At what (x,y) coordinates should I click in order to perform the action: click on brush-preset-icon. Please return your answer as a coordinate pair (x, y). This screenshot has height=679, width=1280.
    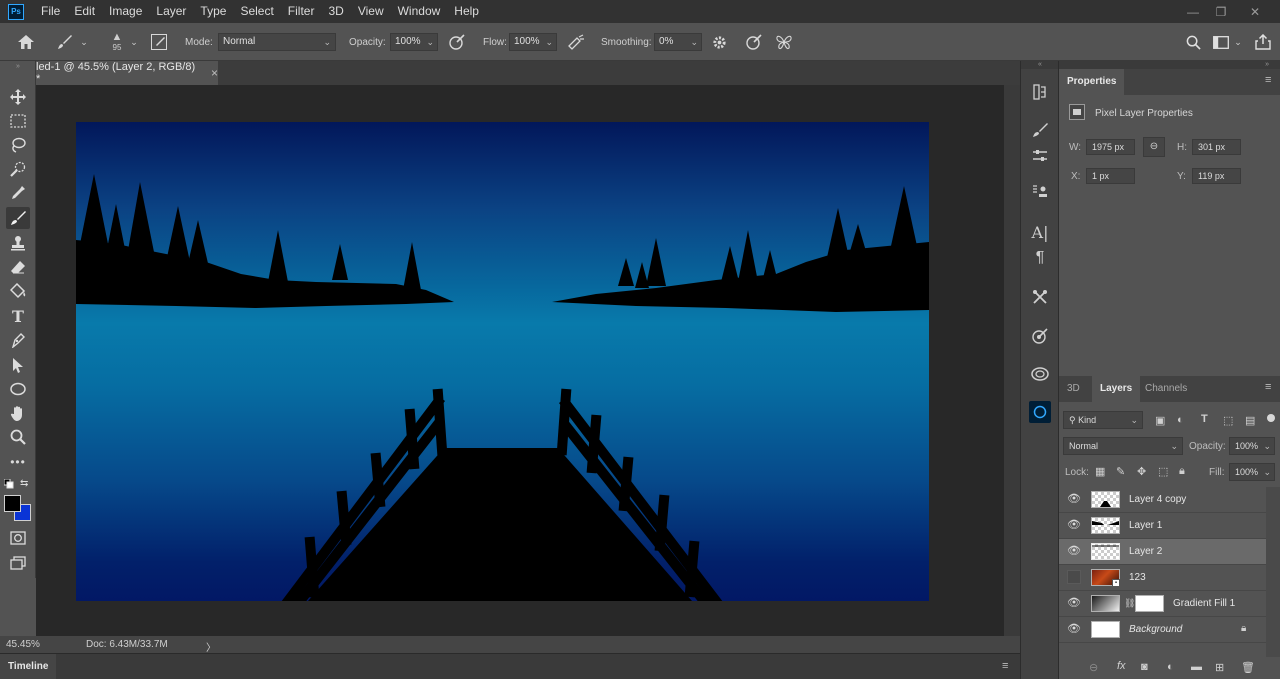
    Looking at the image, I should click on (65, 42).